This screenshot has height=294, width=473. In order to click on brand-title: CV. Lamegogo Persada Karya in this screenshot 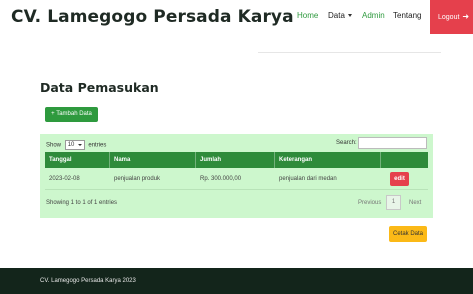, I will do `click(152, 17)`.